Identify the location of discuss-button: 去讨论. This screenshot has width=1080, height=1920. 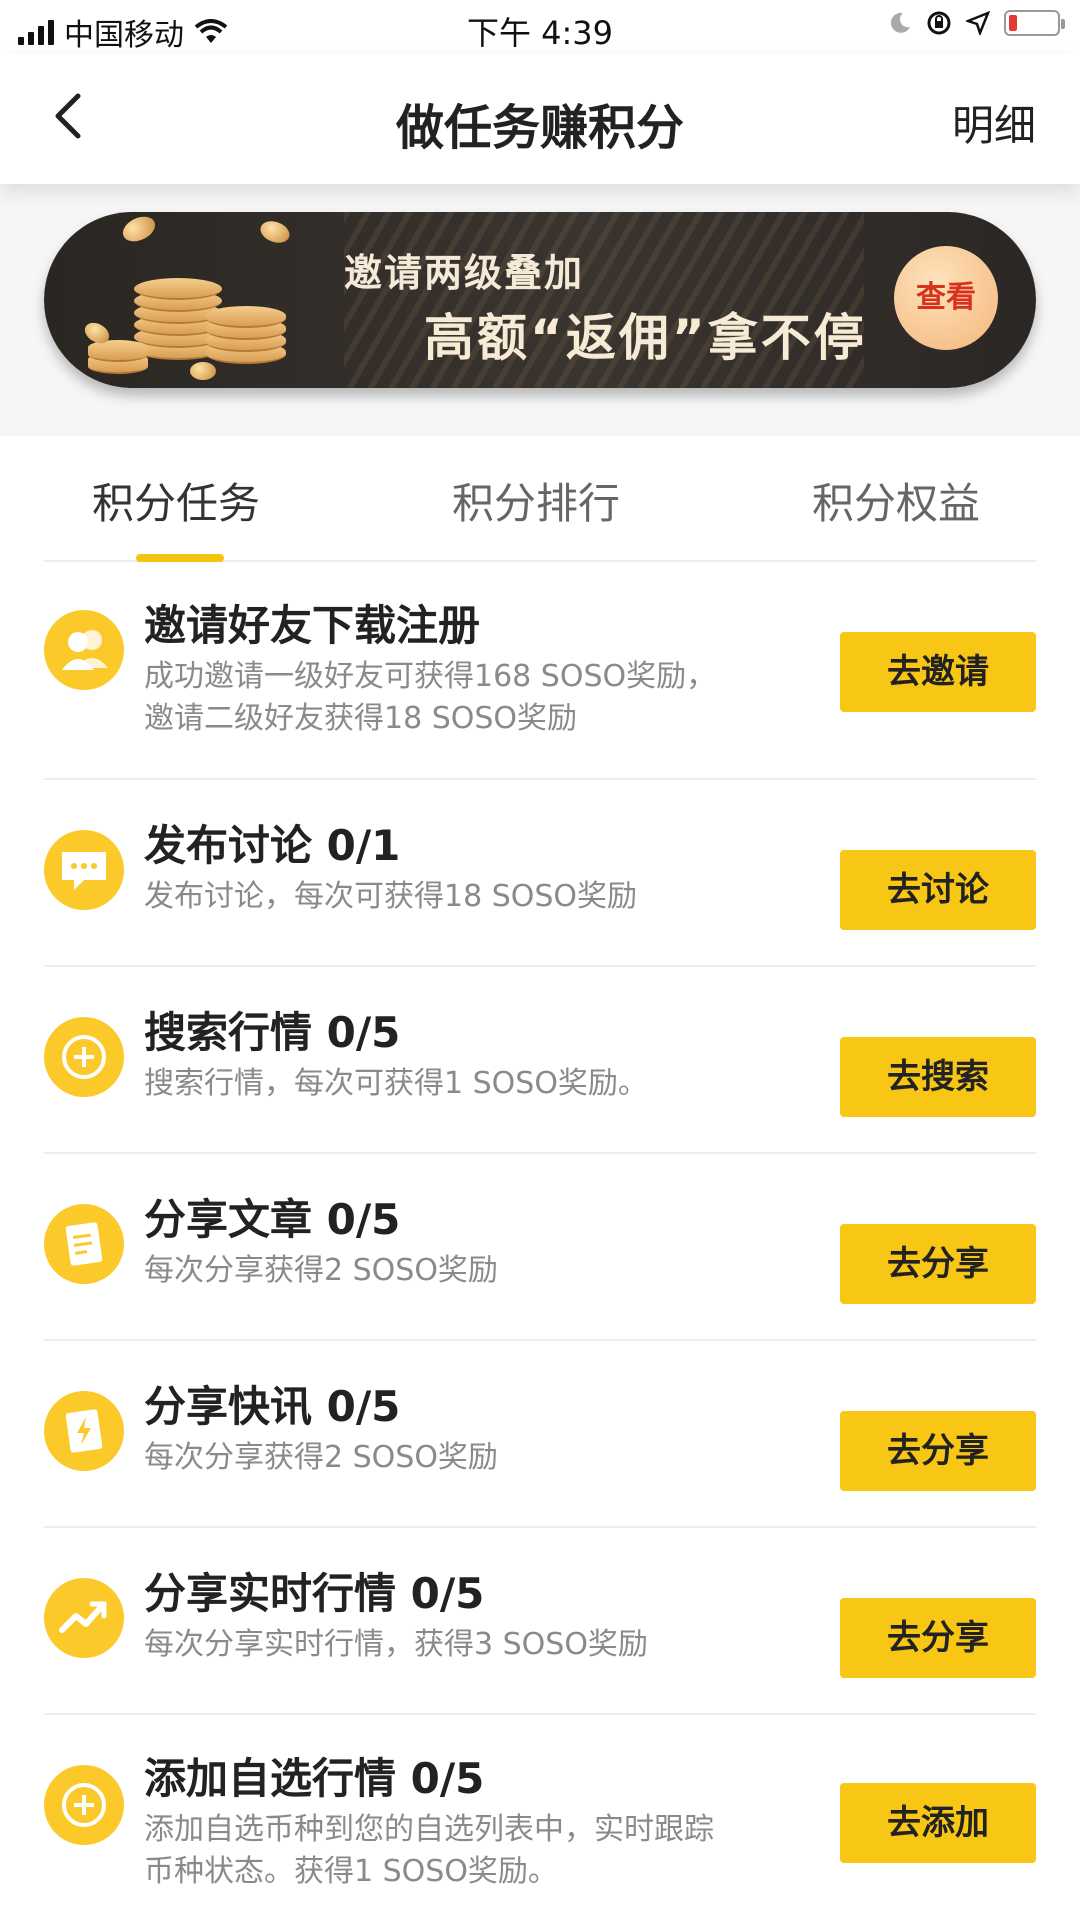
(938, 890).